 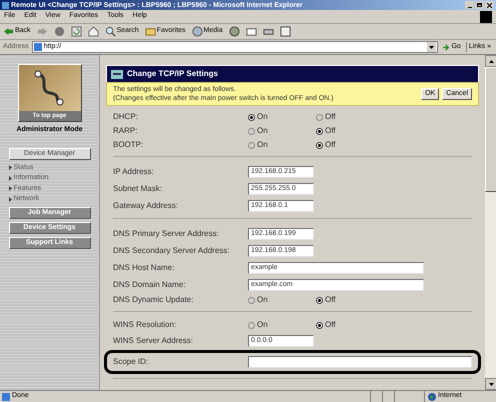 What do you see at coordinates (126, 117) in the screenshot?
I see `field-label: DHCP:` at bounding box center [126, 117].